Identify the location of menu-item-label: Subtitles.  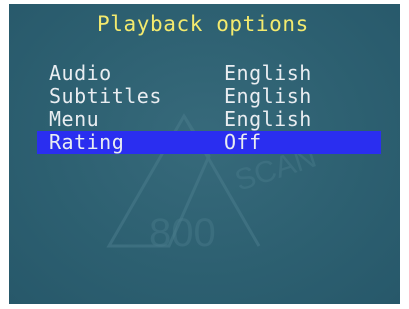
(105, 96).